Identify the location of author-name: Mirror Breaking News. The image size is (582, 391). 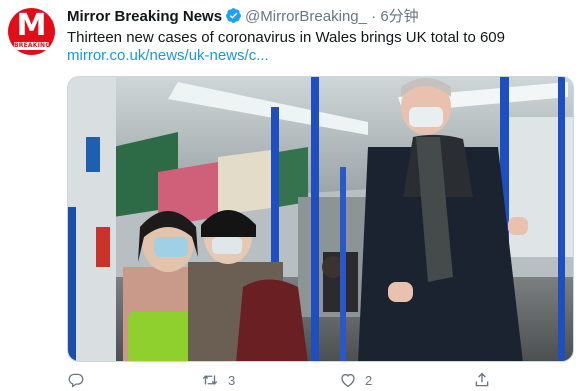
(144, 16).